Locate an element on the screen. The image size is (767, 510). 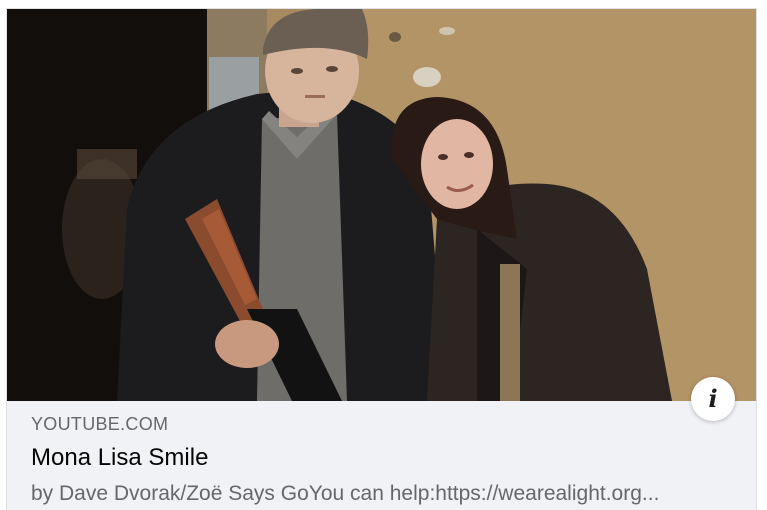
link-domain: YOUTUBE.COM is located at coordinates (100, 424).